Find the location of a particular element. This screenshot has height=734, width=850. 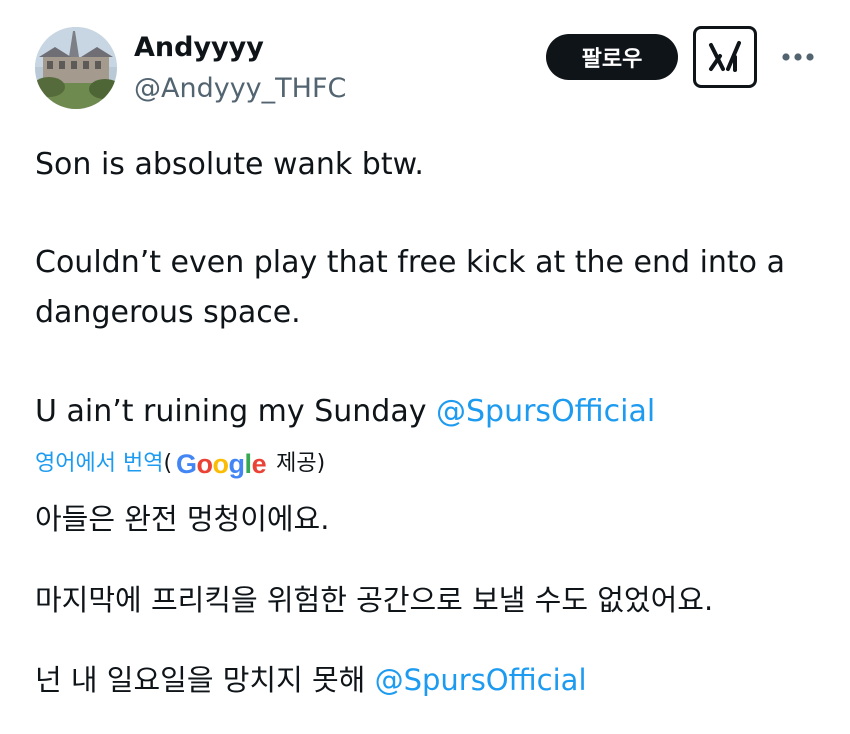

translated-text-segment: 넌 내 일요일을 망치지 못해 is located at coordinates (205, 680).